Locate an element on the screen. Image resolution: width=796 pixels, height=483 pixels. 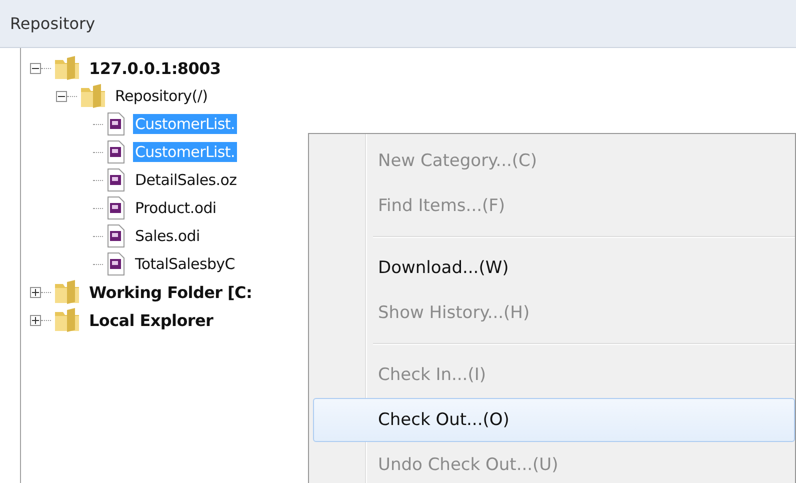
tree-item: 127.0.0.1:8003 is located at coordinates (155, 68).